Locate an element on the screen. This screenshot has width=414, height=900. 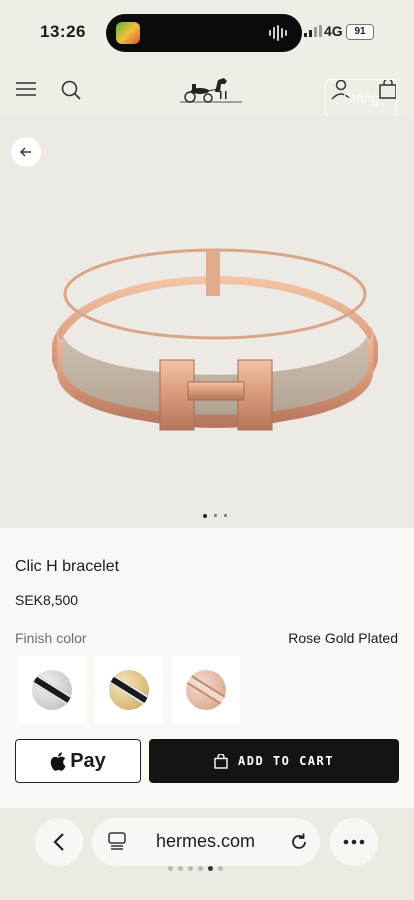
search-icon is located at coordinates (71, 90).